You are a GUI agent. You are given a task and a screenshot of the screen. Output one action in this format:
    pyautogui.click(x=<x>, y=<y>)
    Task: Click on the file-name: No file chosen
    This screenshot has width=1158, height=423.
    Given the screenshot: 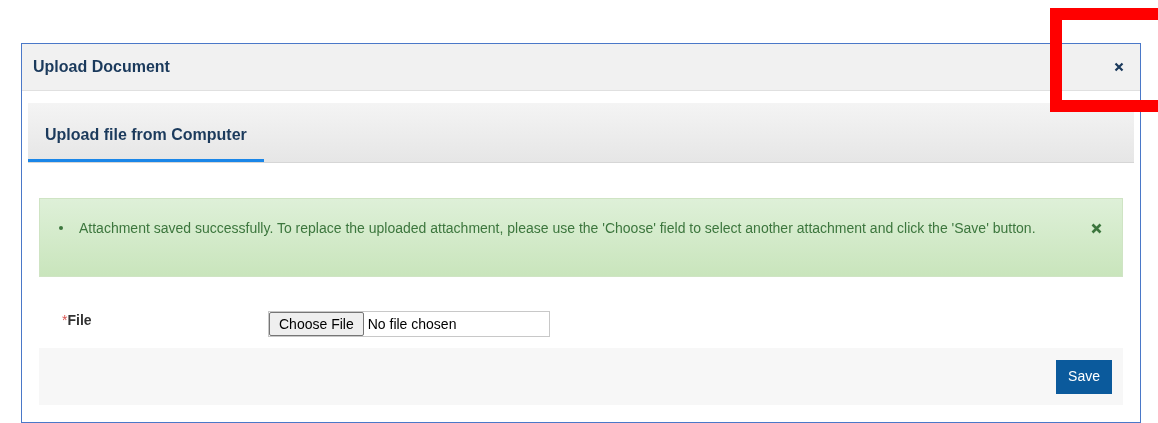 What is the action you would take?
    pyautogui.click(x=412, y=324)
    